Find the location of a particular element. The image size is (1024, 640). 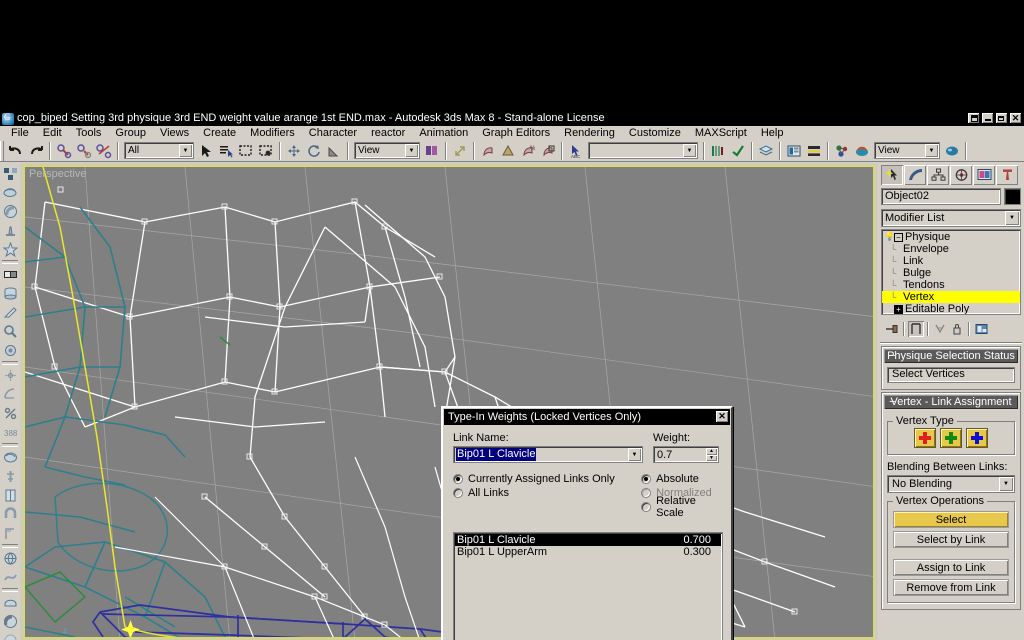

render-scene-icon is located at coordinates (842, 151).